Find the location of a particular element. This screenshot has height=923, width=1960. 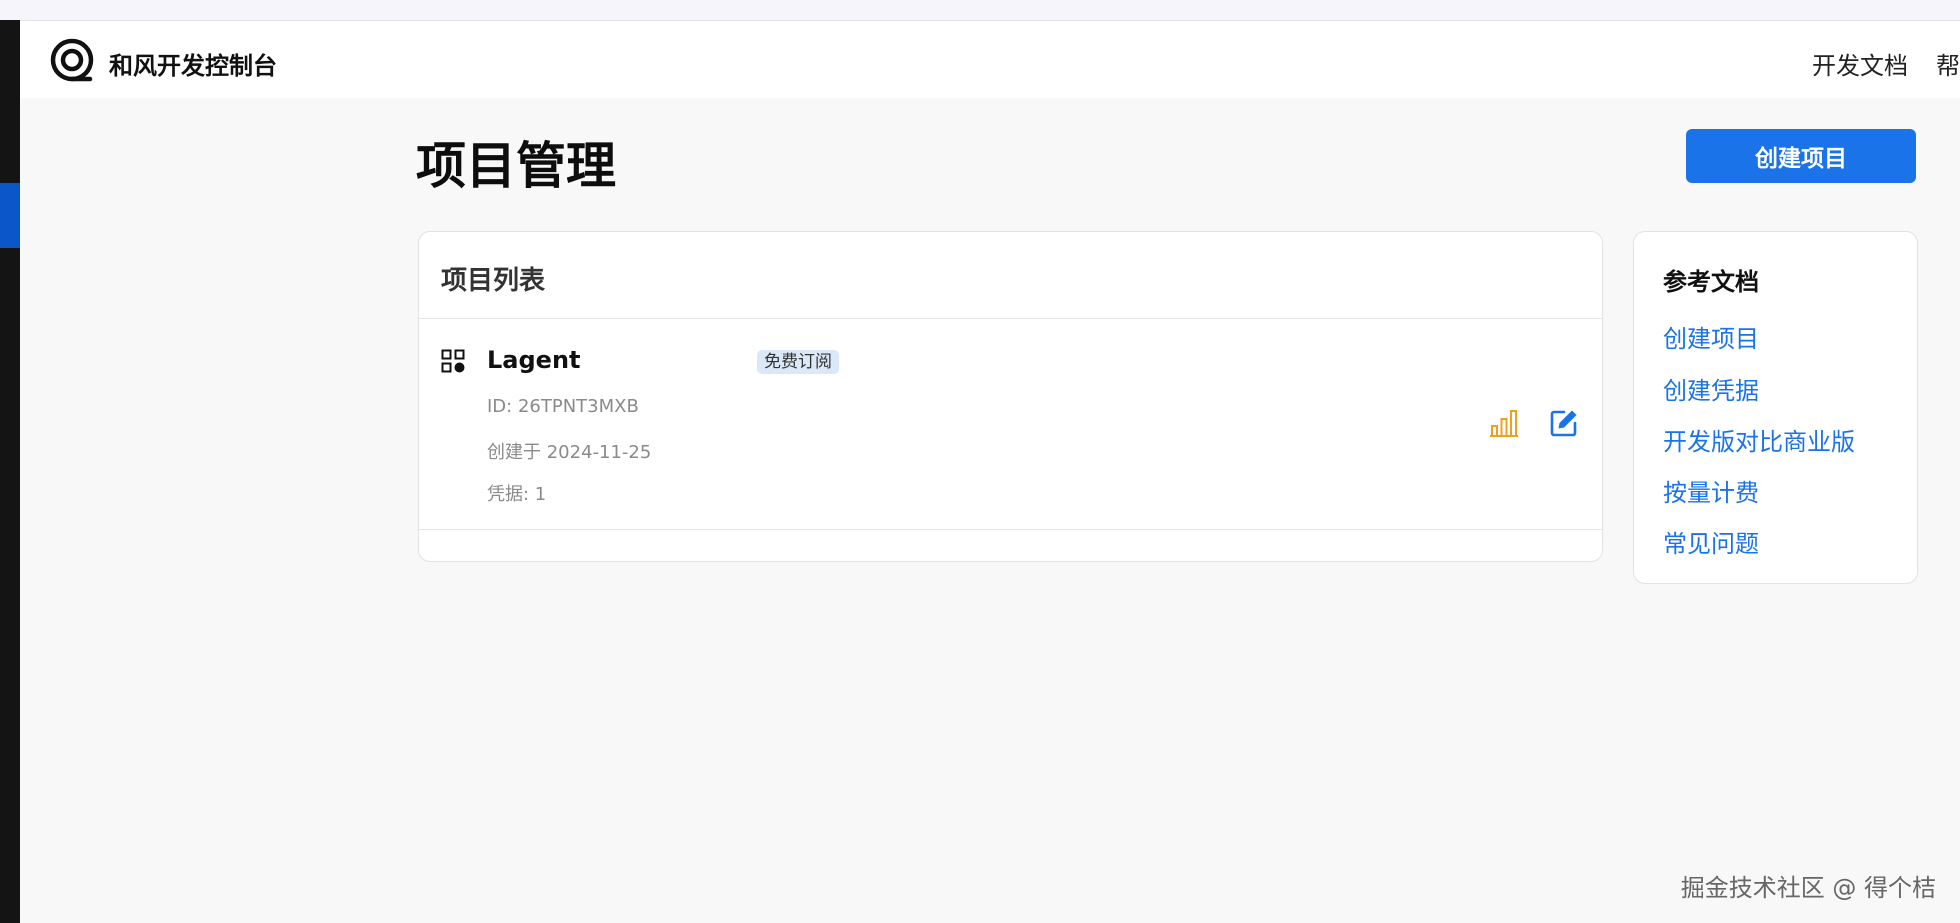

reference-docs-card: 参考文档 创建项目 创建凭据 开发版对比商业版 按量计费 常见问题 is located at coordinates (1775, 407).